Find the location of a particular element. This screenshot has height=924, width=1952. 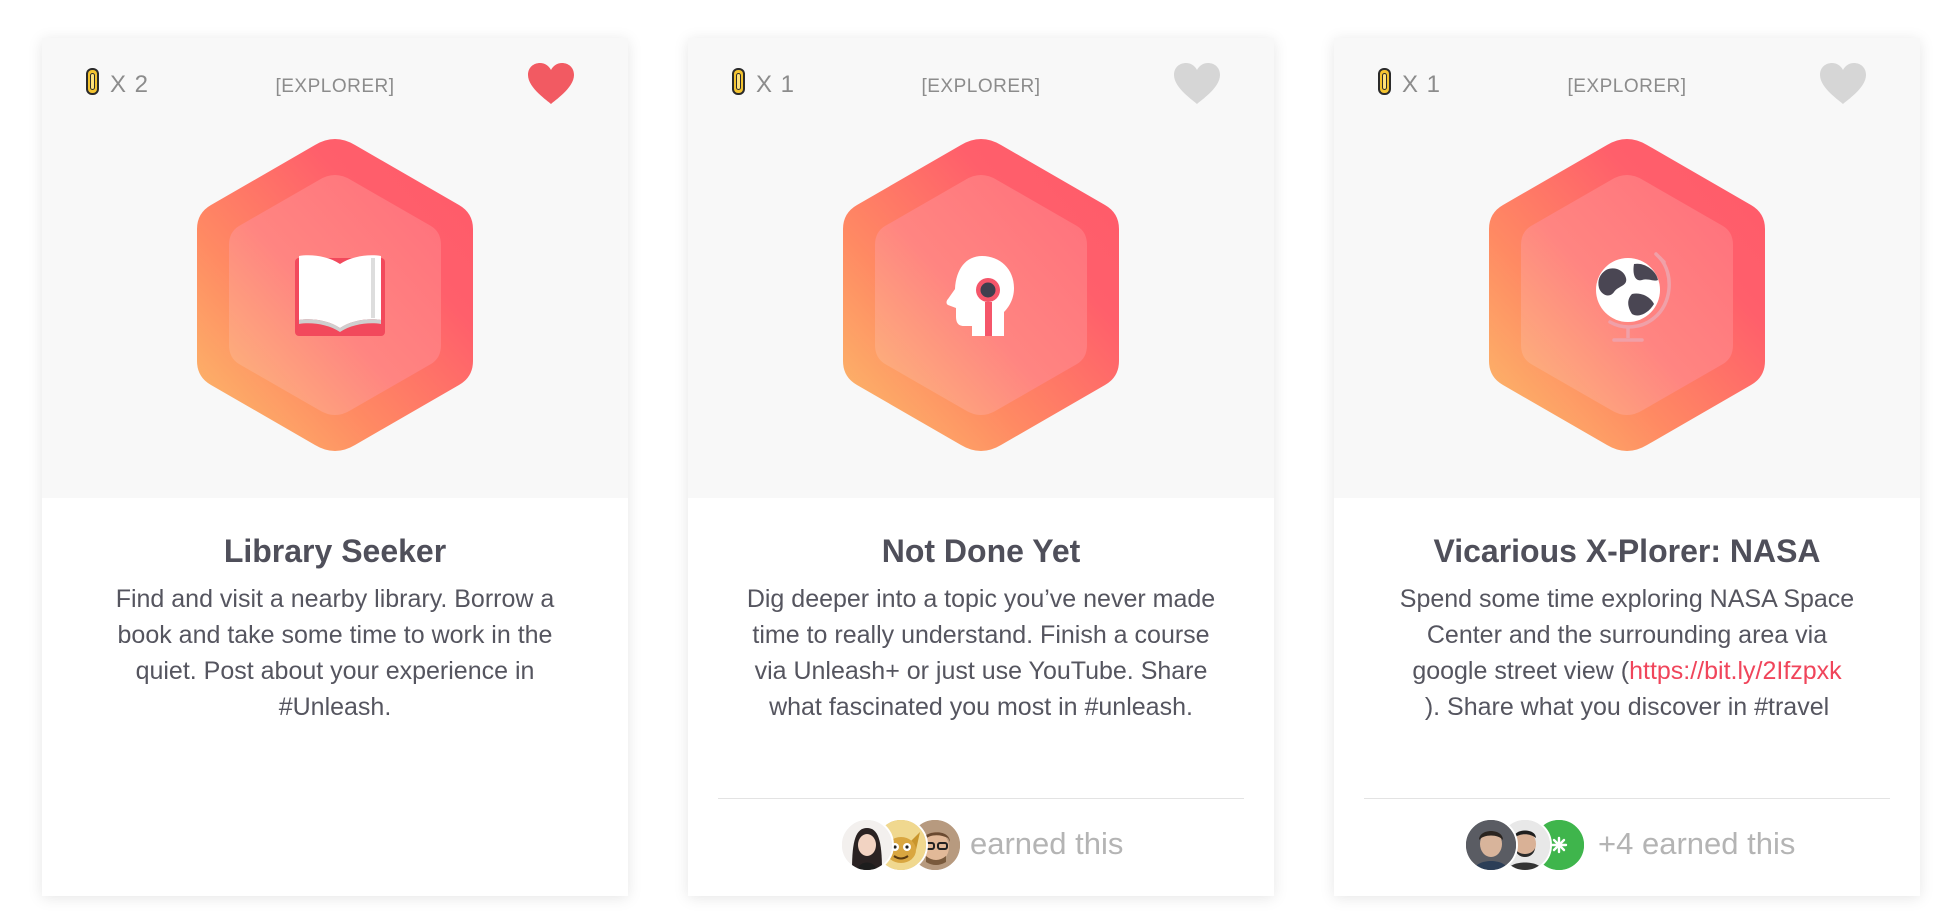

globe-icon is located at coordinates (1633, 297).